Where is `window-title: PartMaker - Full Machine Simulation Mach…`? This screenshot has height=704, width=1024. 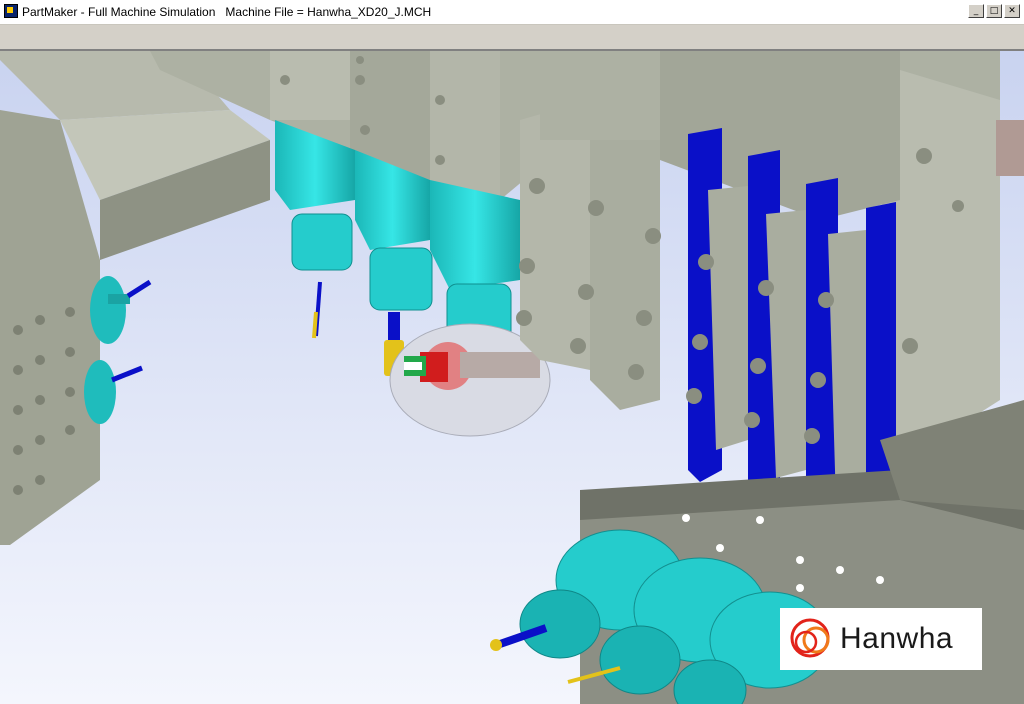 window-title: PartMaker - Full Machine Simulation Mach… is located at coordinates (227, 12).